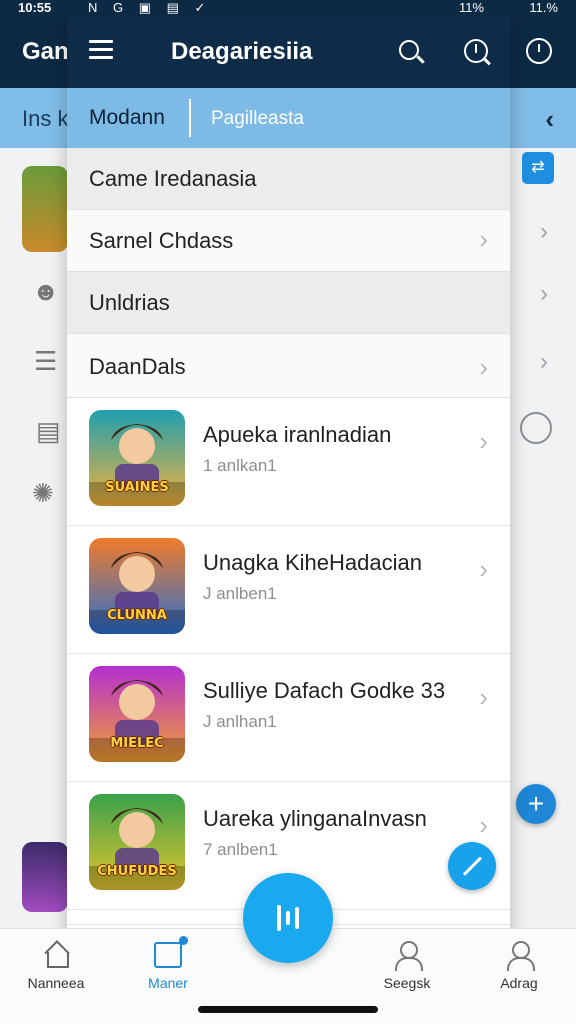 This screenshot has width=576, height=1024. I want to click on battery-level-right: 11.%, so click(543, 7).